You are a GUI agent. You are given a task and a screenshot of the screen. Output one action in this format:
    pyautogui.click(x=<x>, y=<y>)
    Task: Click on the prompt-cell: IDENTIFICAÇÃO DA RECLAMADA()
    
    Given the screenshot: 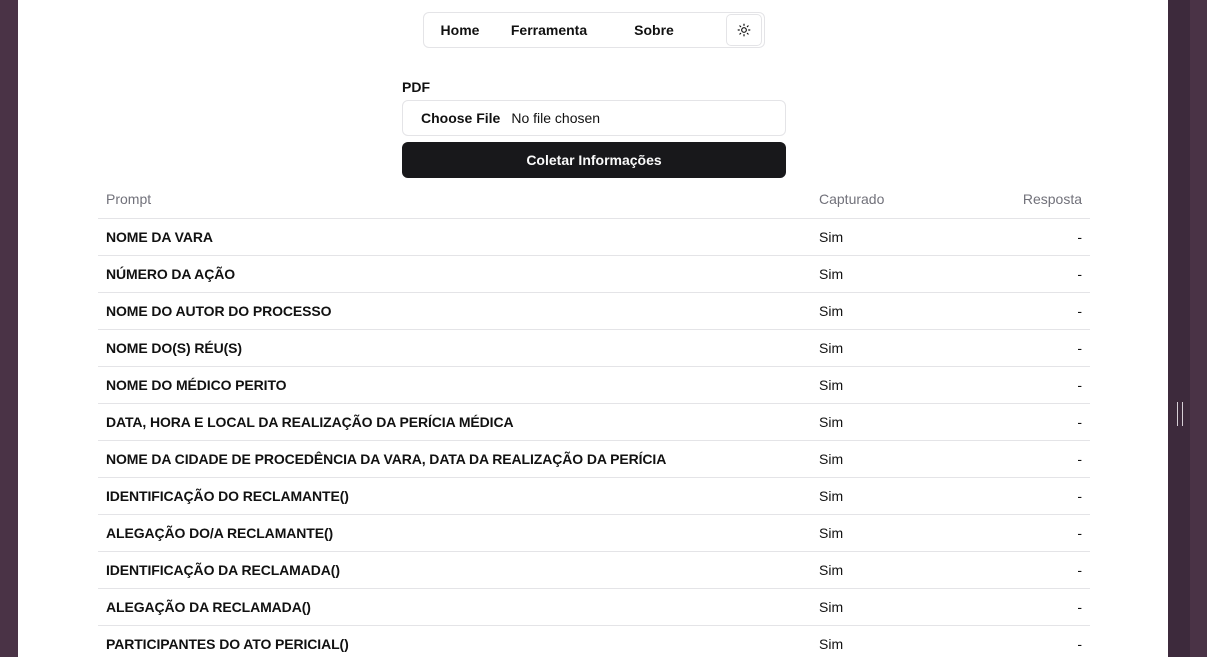 What is the action you would take?
    pyautogui.click(x=223, y=570)
    